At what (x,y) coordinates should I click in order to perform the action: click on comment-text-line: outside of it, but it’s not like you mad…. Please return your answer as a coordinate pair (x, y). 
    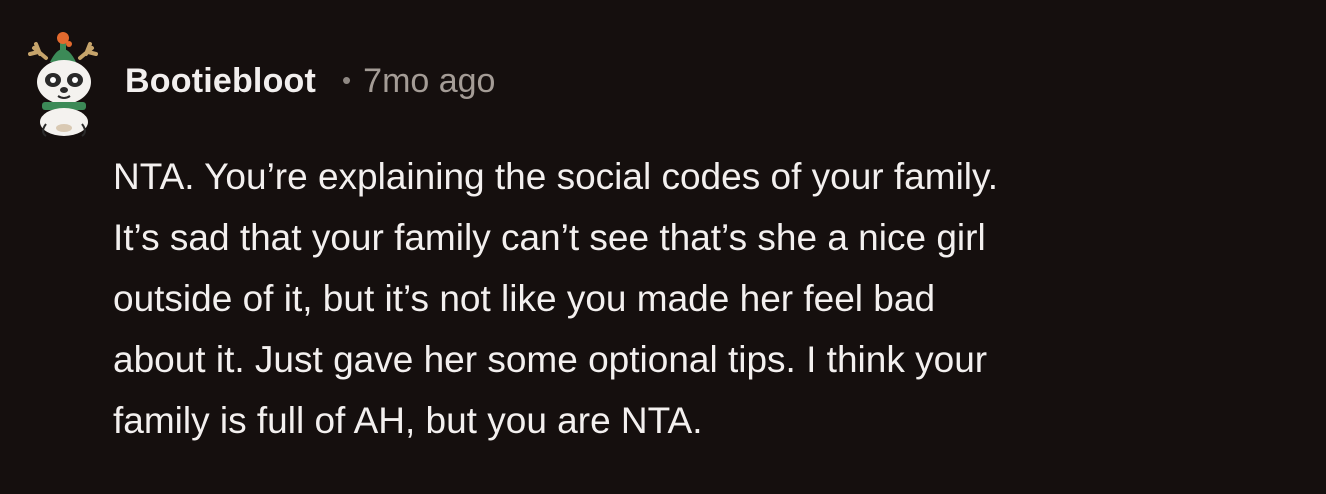
    Looking at the image, I should click on (524, 298).